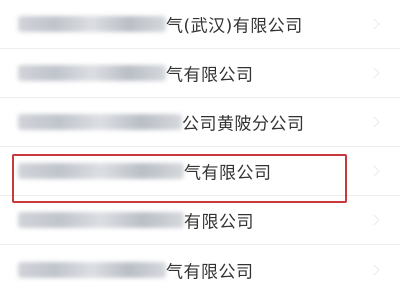 This screenshot has width=400, height=300. What do you see at coordinates (243, 124) in the screenshot?
I see `company-name-suffix: 公司黄陂分公司` at bounding box center [243, 124].